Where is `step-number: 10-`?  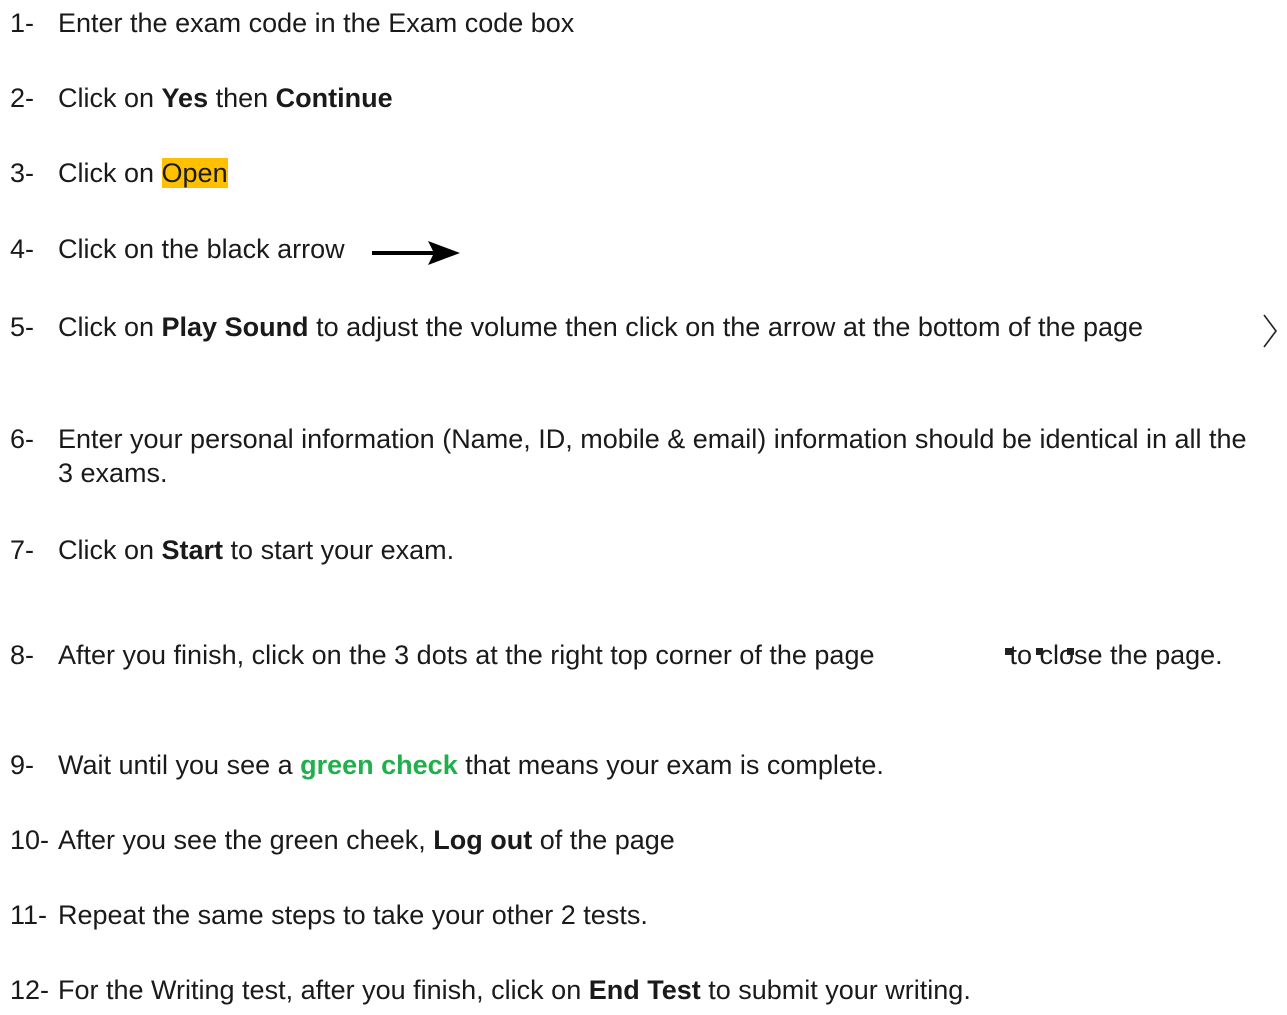
step-number: 10- is located at coordinates (30, 840).